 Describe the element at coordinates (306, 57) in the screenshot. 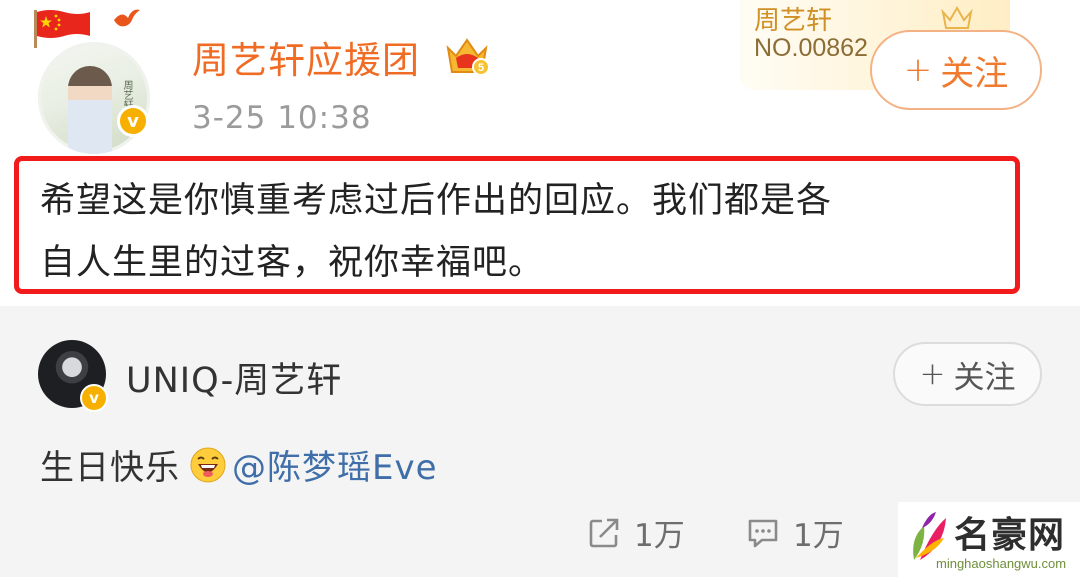

I see `author-name: 周艺轩应援团` at that location.